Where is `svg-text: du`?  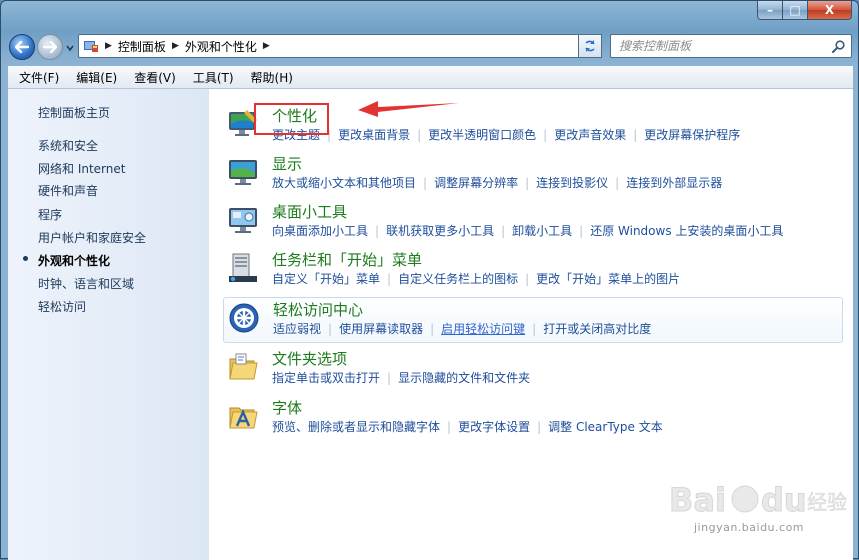
svg-text: du is located at coordinates (784, 500).